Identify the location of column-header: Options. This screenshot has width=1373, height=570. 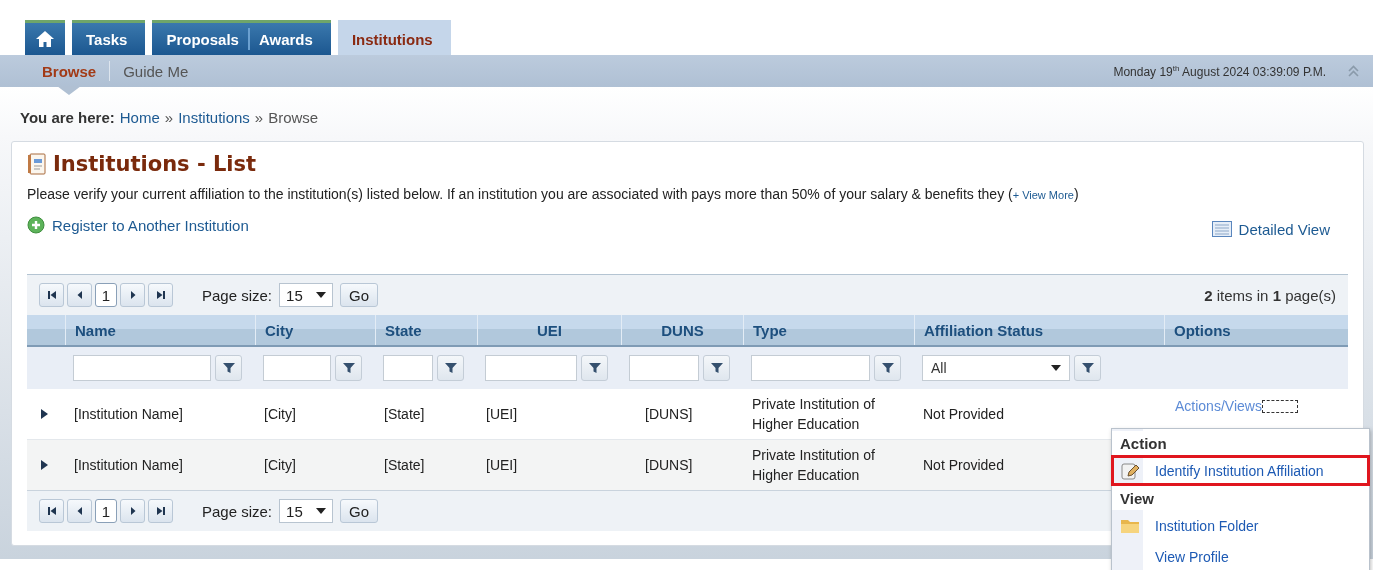
(1202, 330).